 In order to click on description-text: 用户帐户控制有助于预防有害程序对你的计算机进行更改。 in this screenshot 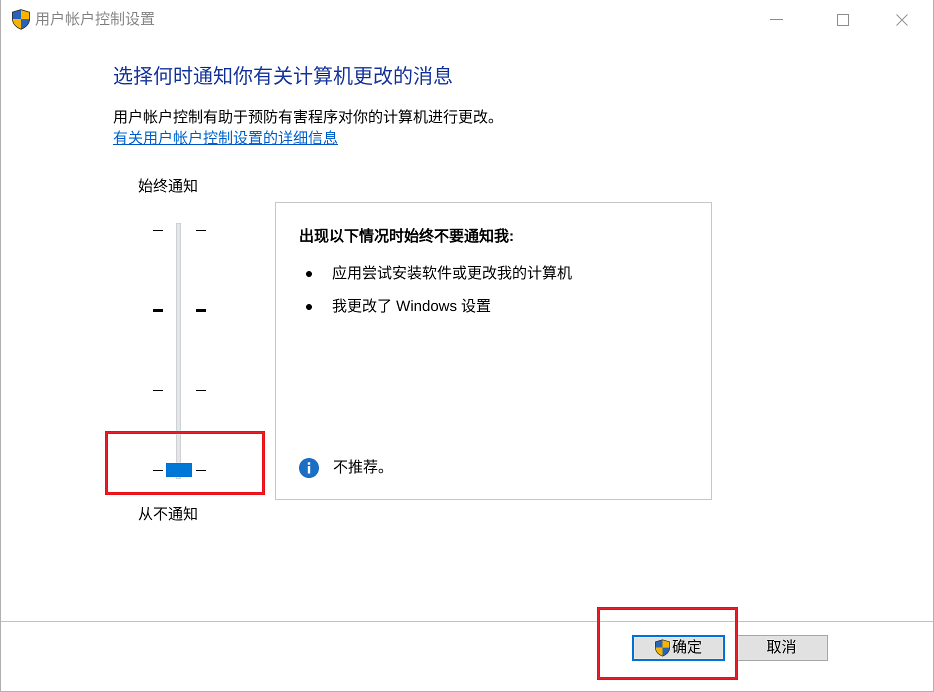, I will do `click(308, 118)`.